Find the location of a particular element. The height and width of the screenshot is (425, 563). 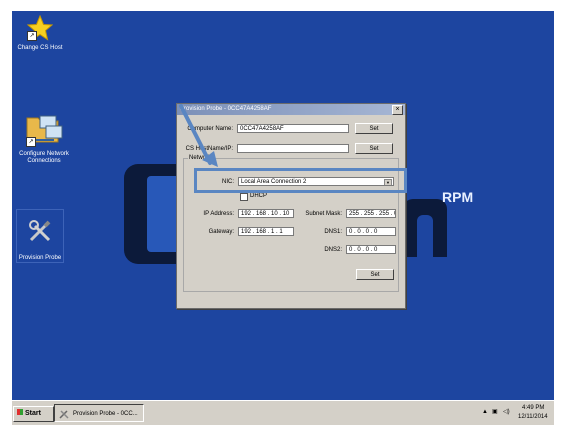

tray-expand-icon: ▲ is located at coordinates (485, 412).